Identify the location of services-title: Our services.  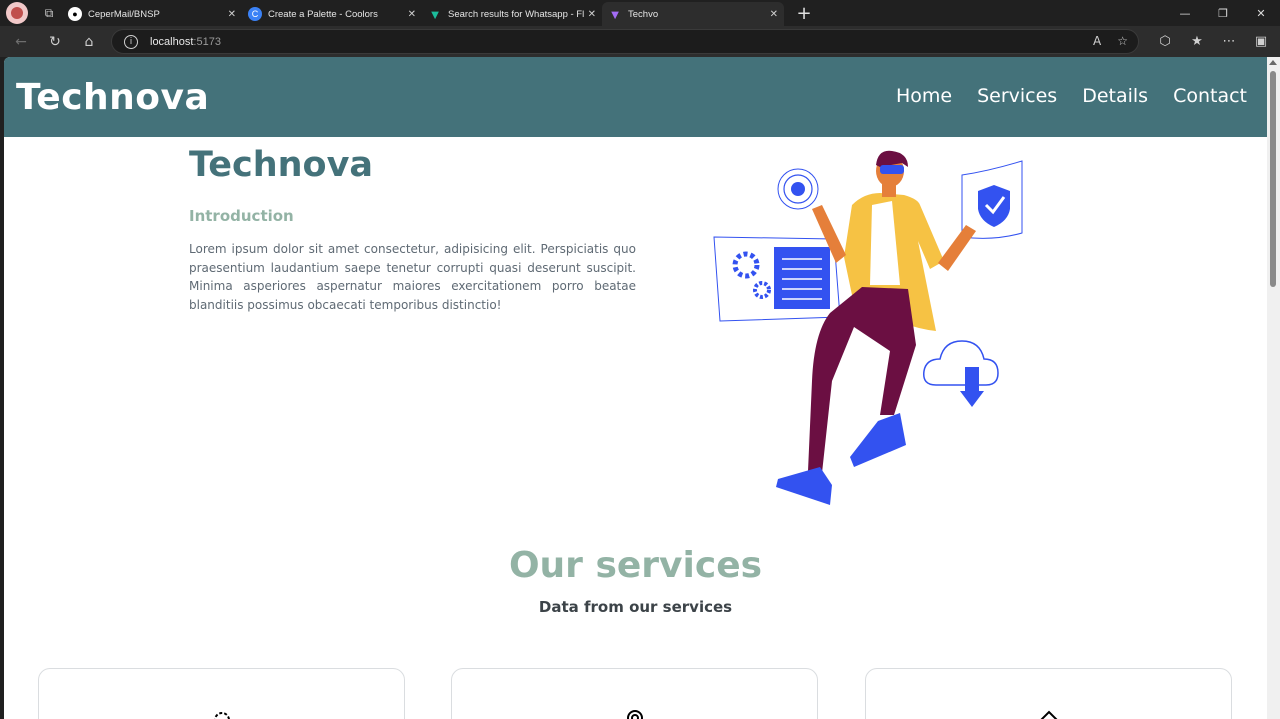
(635, 565).